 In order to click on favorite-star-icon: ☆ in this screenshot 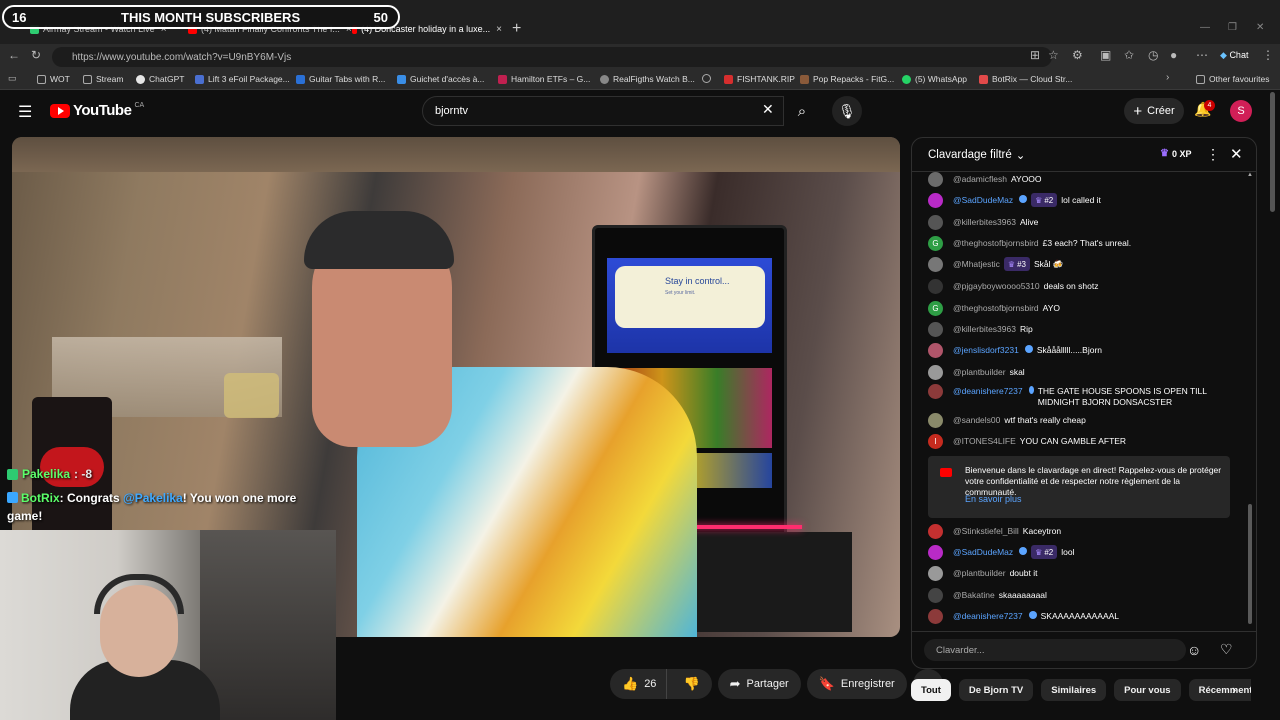, I will do `click(1053, 55)`.